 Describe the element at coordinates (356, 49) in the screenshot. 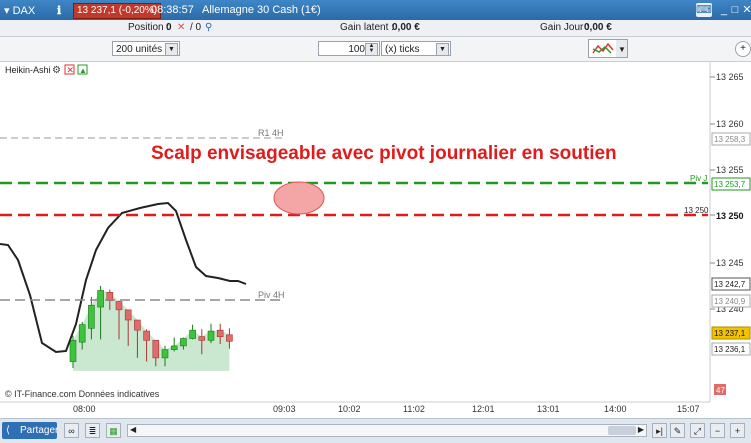

I see `quantity-value: 100` at that location.